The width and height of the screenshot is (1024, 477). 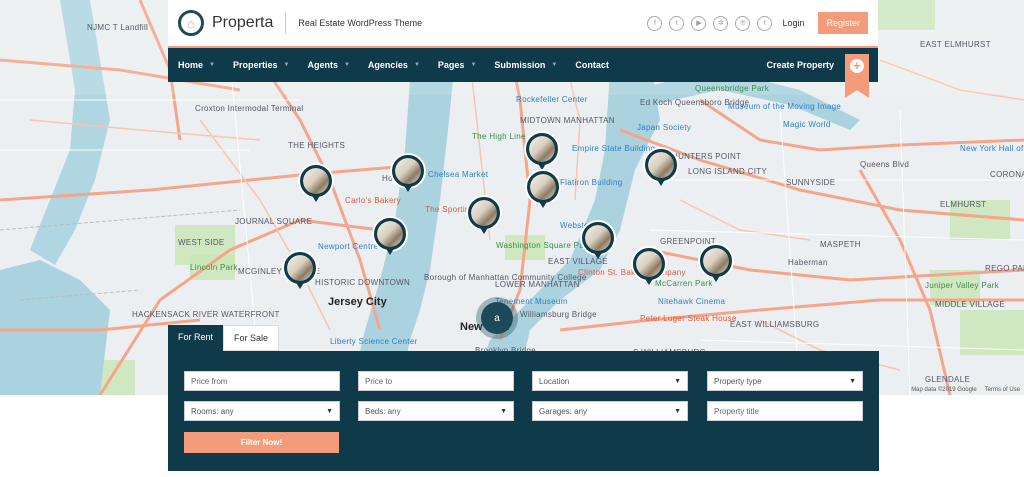 I want to click on map-label-journal-square: JOURNAL SQUARE, so click(x=274, y=221).